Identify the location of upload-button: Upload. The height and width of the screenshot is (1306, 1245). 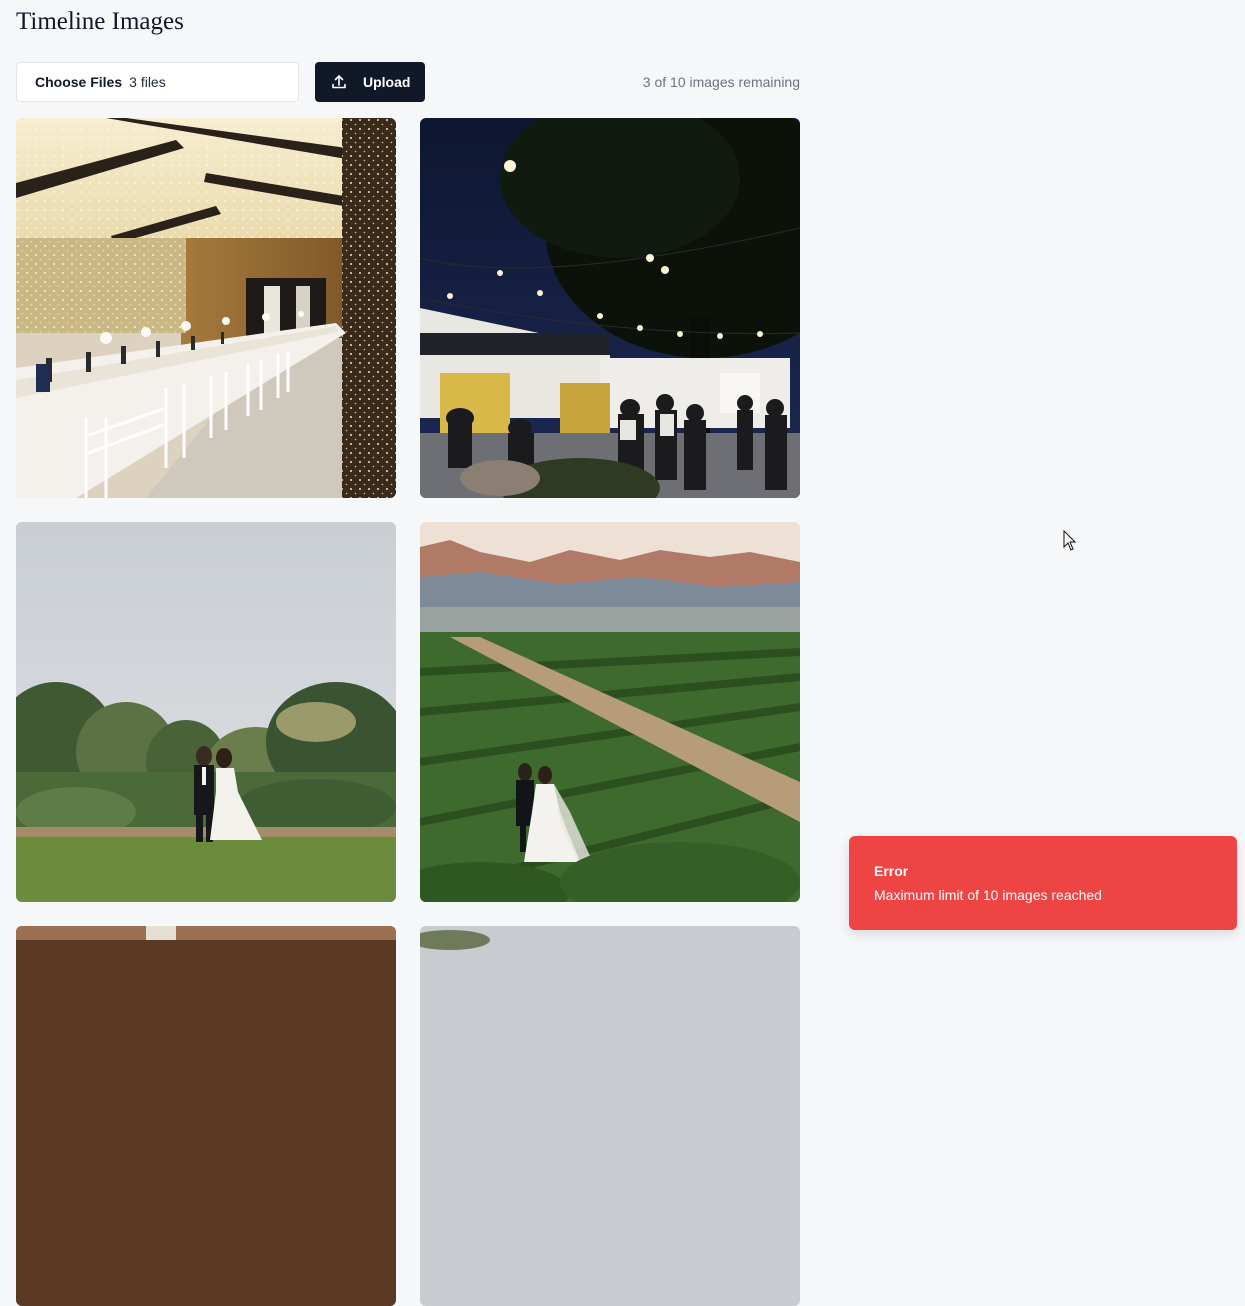
(370, 82).